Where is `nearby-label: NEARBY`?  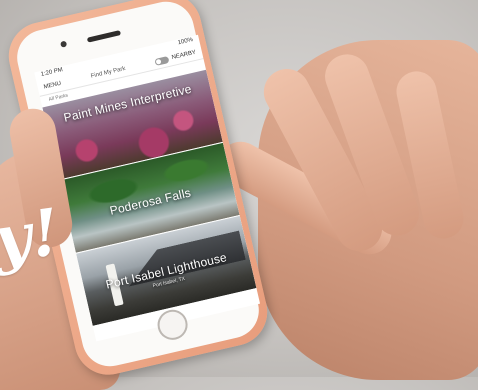 nearby-label: NEARBY is located at coordinates (184, 55).